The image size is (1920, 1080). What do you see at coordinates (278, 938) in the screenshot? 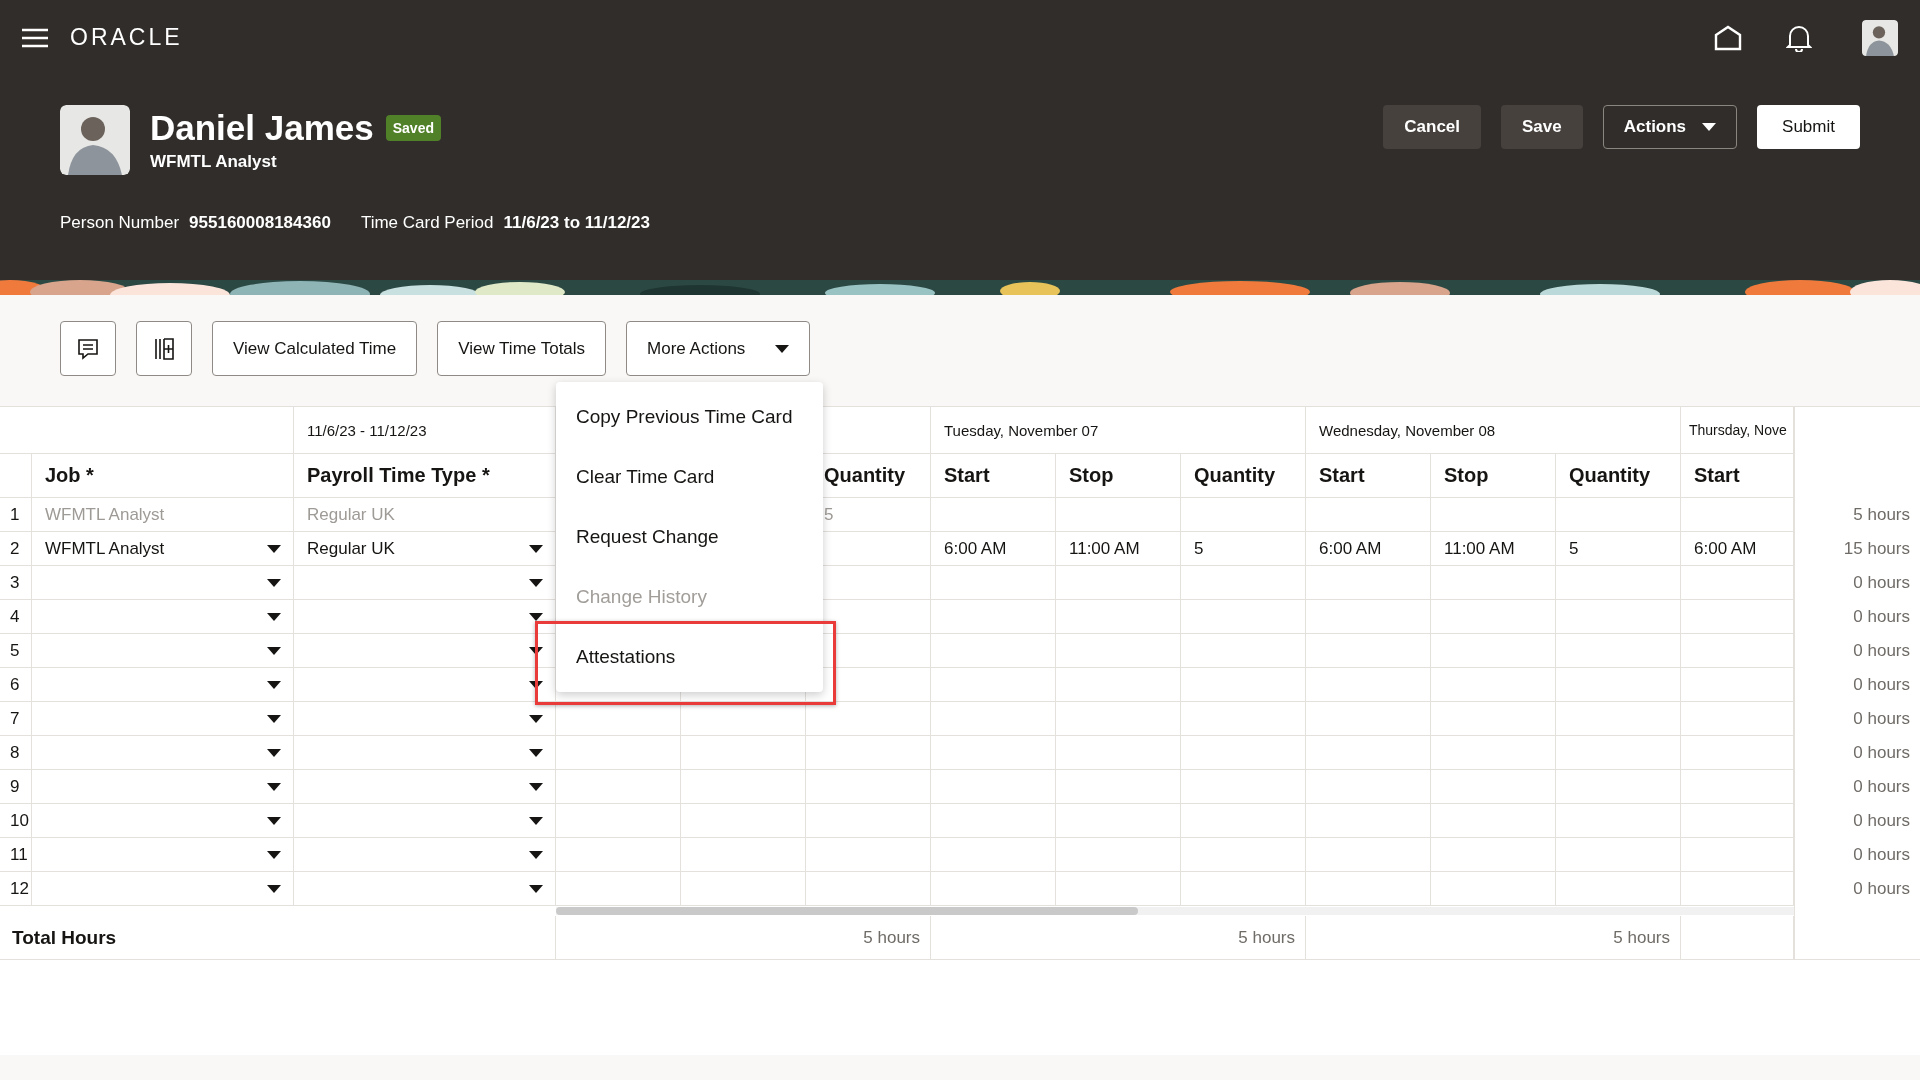
I see `total-label: Total Hours` at bounding box center [278, 938].